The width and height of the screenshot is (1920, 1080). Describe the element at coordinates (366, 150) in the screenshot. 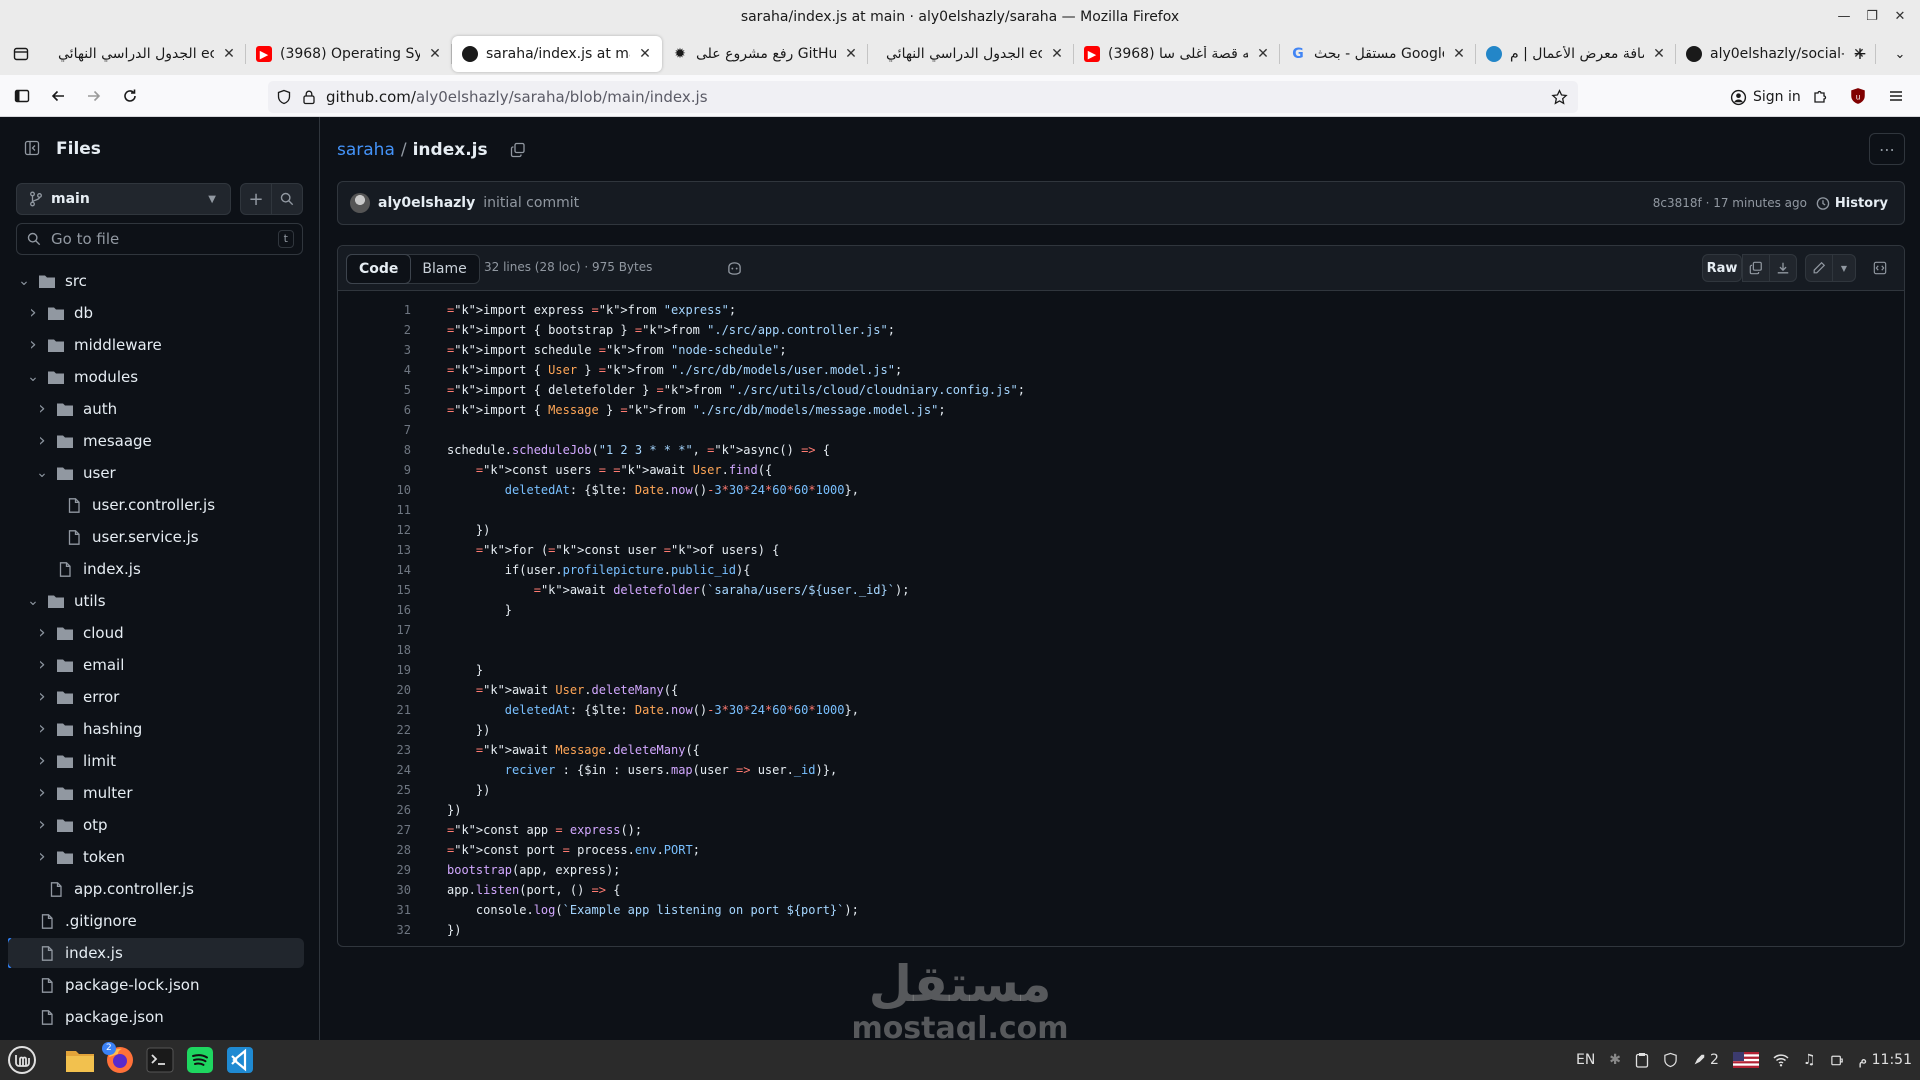

I see `breadcrumb-repo-link: saraha` at that location.